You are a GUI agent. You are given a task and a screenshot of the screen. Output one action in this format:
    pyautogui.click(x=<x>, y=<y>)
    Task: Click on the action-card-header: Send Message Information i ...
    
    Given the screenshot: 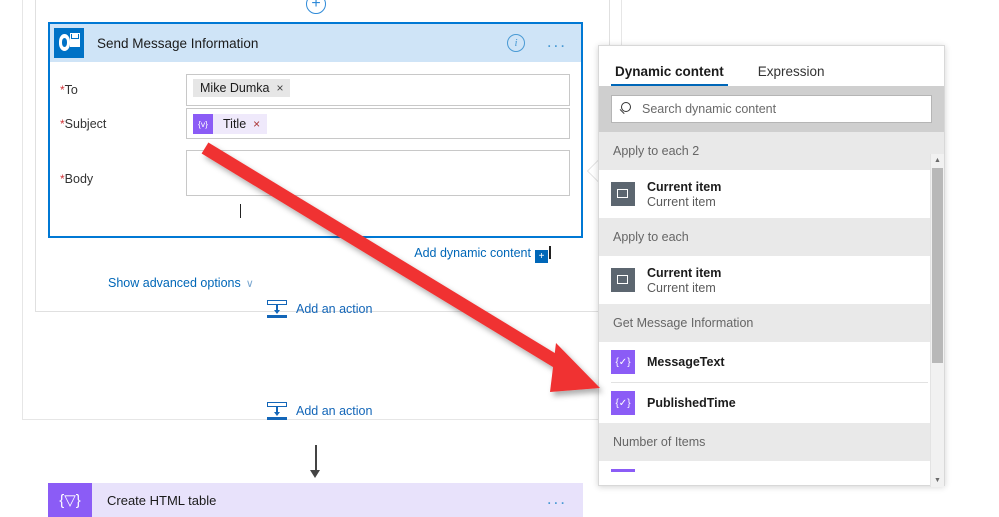 What is the action you would take?
    pyautogui.click(x=315, y=43)
    